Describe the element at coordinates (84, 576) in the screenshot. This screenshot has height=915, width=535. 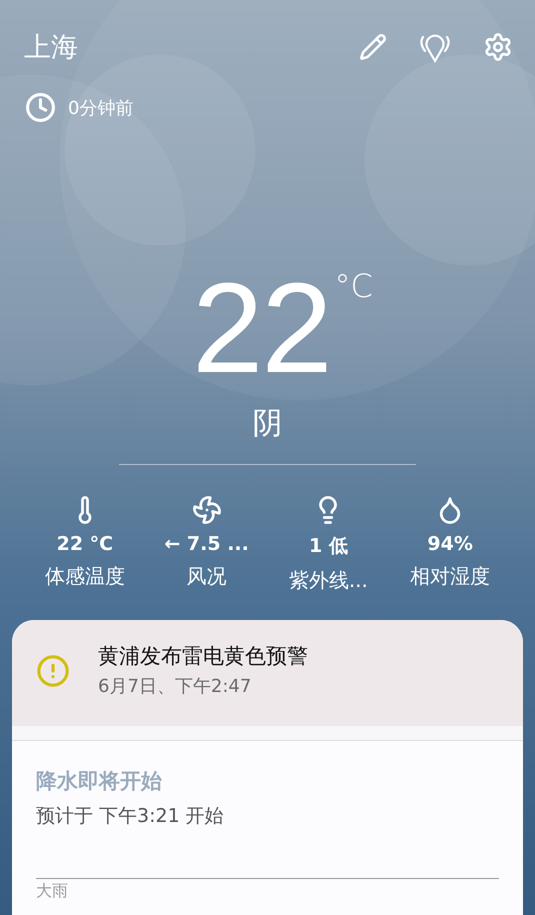
I see `stat-label: 体感温度` at that location.